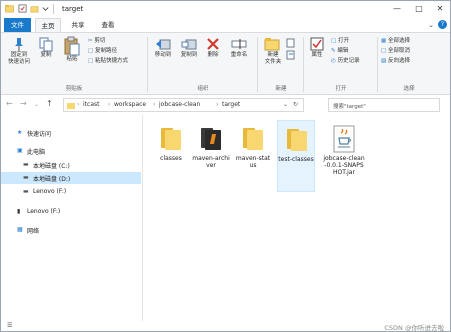 This screenshot has height=332, width=451. I want to click on breadcrumb-jobcase-clean: jobcase-clean, so click(179, 104).